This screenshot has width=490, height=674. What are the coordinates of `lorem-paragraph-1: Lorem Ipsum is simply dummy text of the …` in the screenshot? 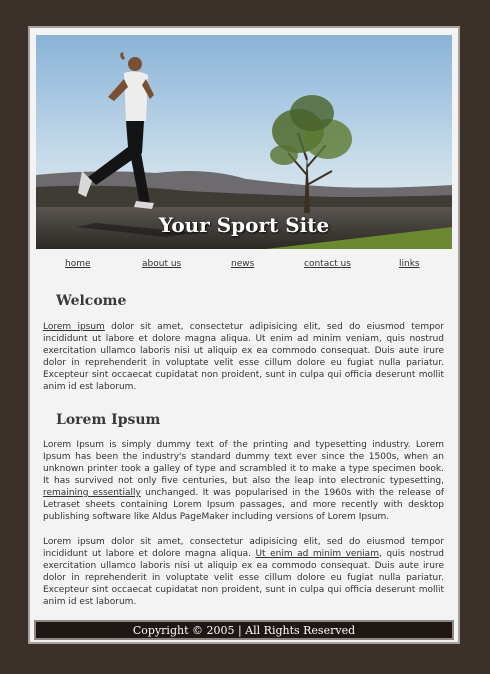 It's located at (243, 481).